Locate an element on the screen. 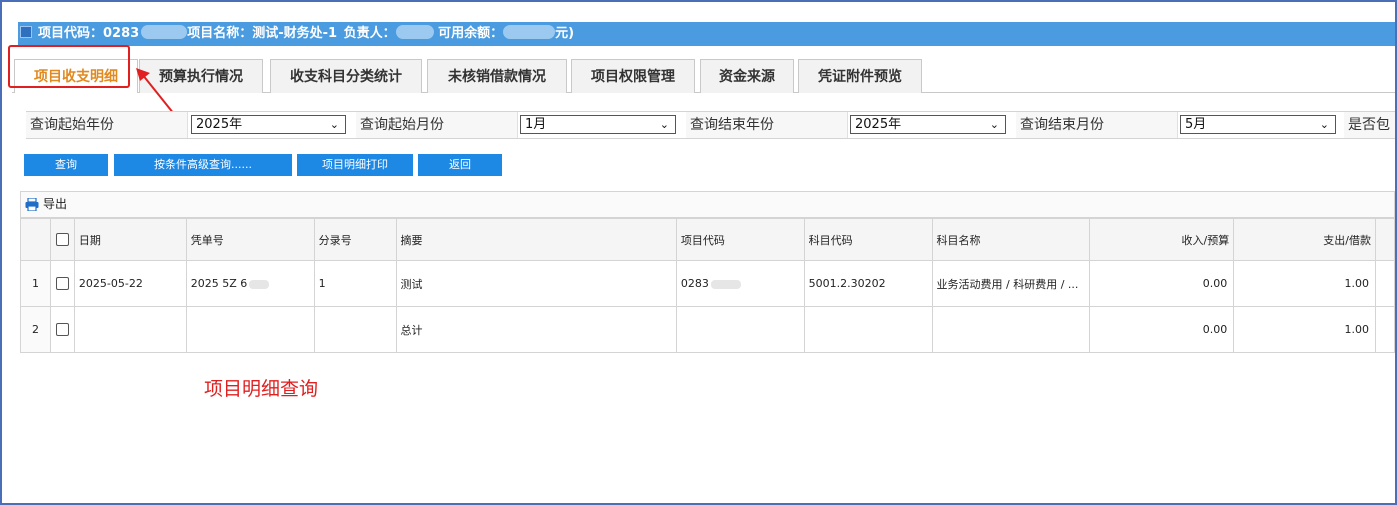 The image size is (1397, 505). voucher-text: 2025 5Z 6 is located at coordinates (219, 283).